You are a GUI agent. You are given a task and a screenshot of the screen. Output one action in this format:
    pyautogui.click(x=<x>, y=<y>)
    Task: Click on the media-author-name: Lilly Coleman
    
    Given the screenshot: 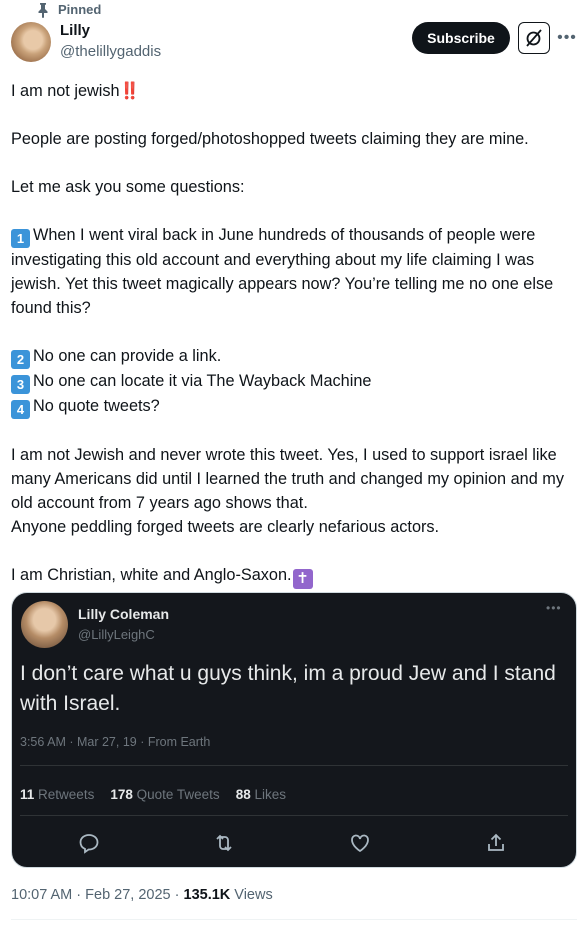 What is the action you would take?
    pyautogui.click(x=124, y=614)
    